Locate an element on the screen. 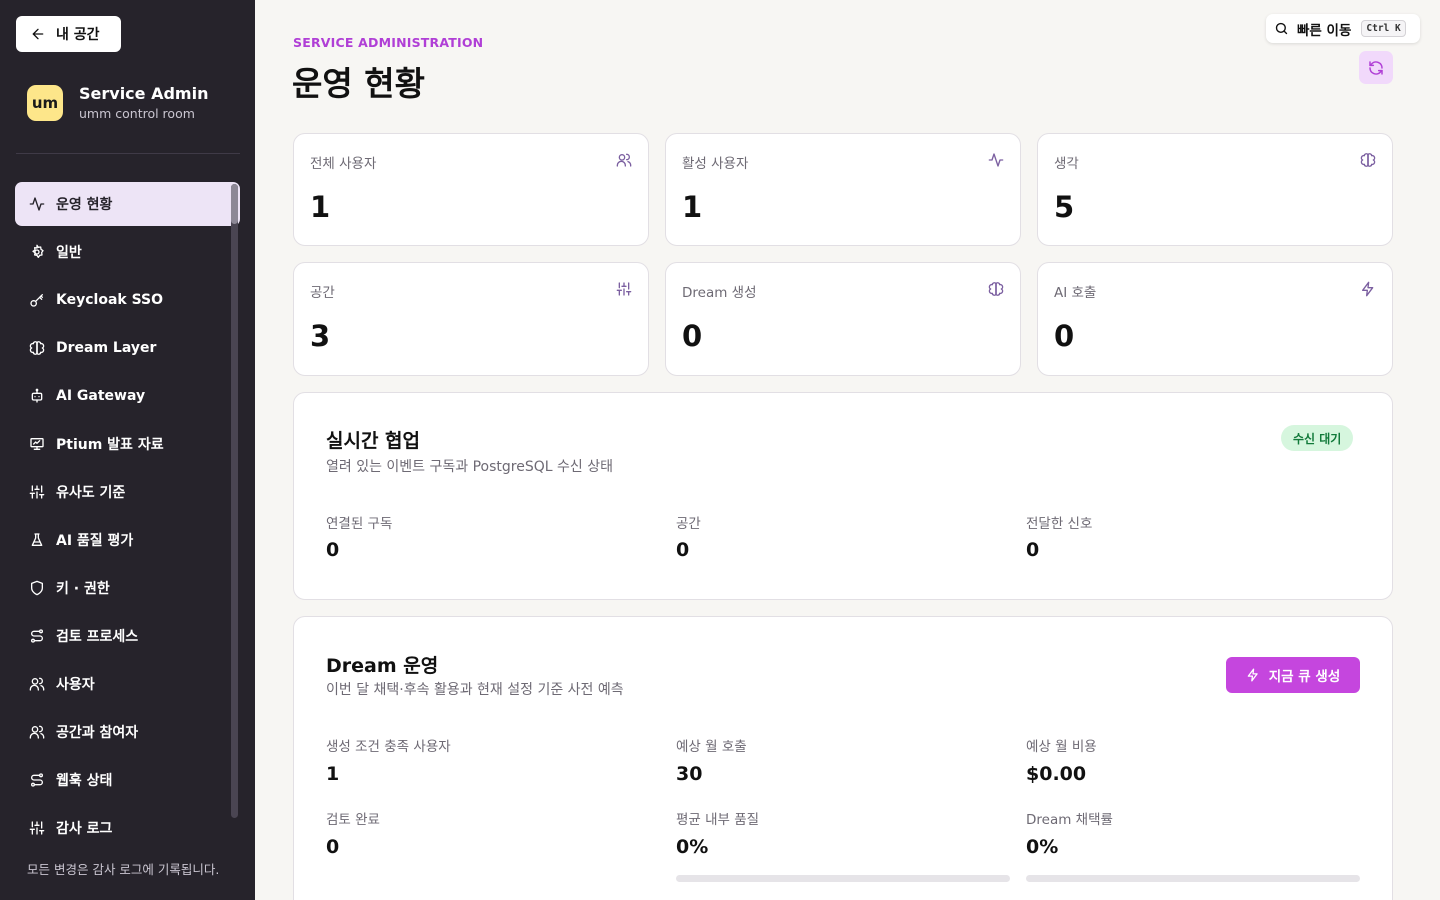 This screenshot has width=1440, height=900. stat-card-dream-generated: Dream 생성 0 is located at coordinates (843, 319).